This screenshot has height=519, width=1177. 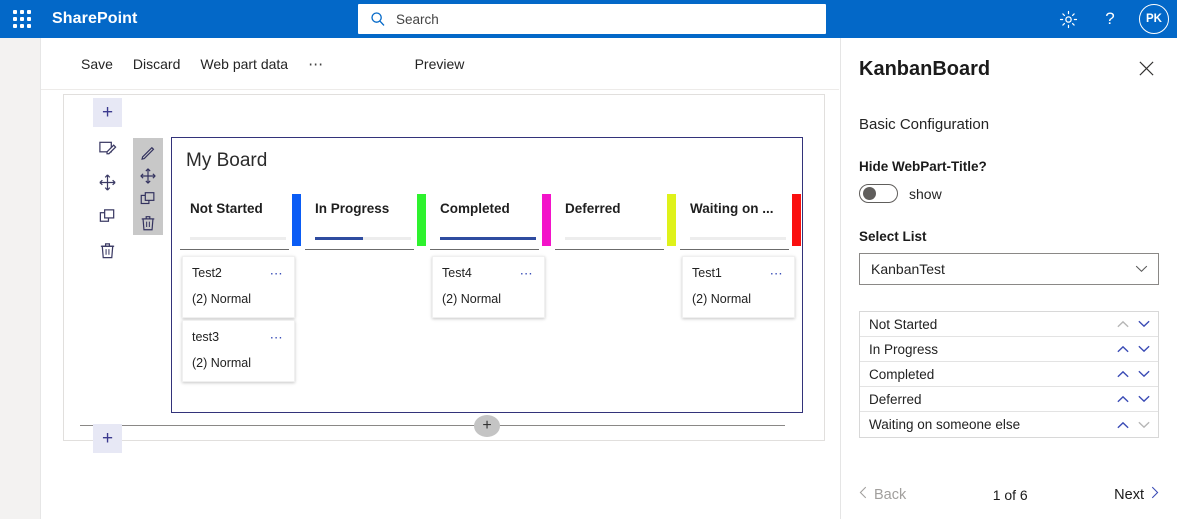 What do you see at coordinates (226, 208) in the screenshot?
I see `kanban-column-title: Not Started` at bounding box center [226, 208].